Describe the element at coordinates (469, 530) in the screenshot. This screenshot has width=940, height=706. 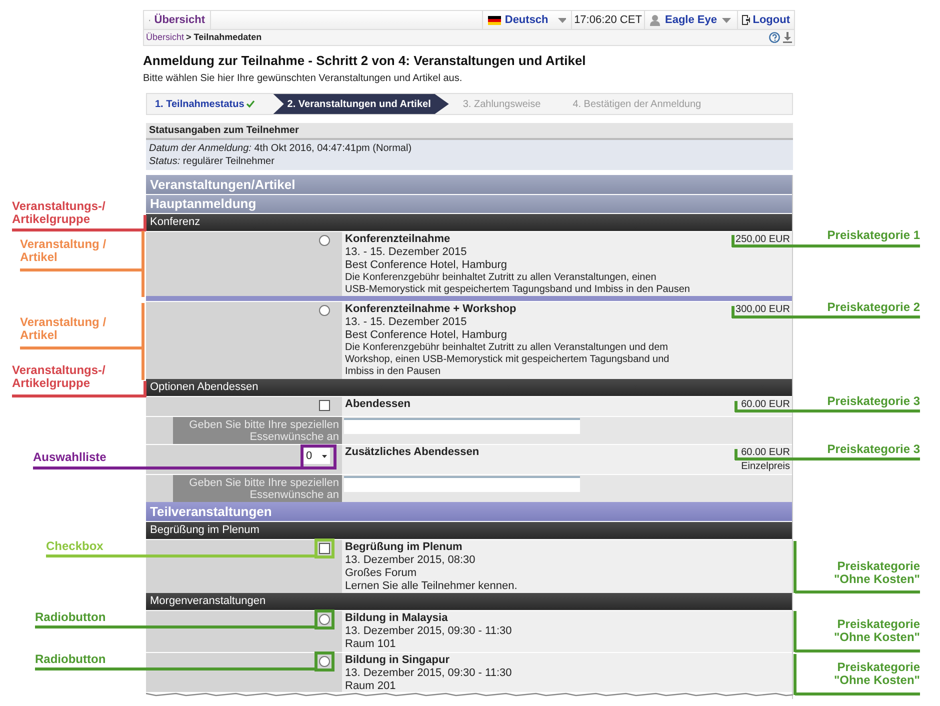
I see `group-header: Begrüßung im Plenum` at that location.